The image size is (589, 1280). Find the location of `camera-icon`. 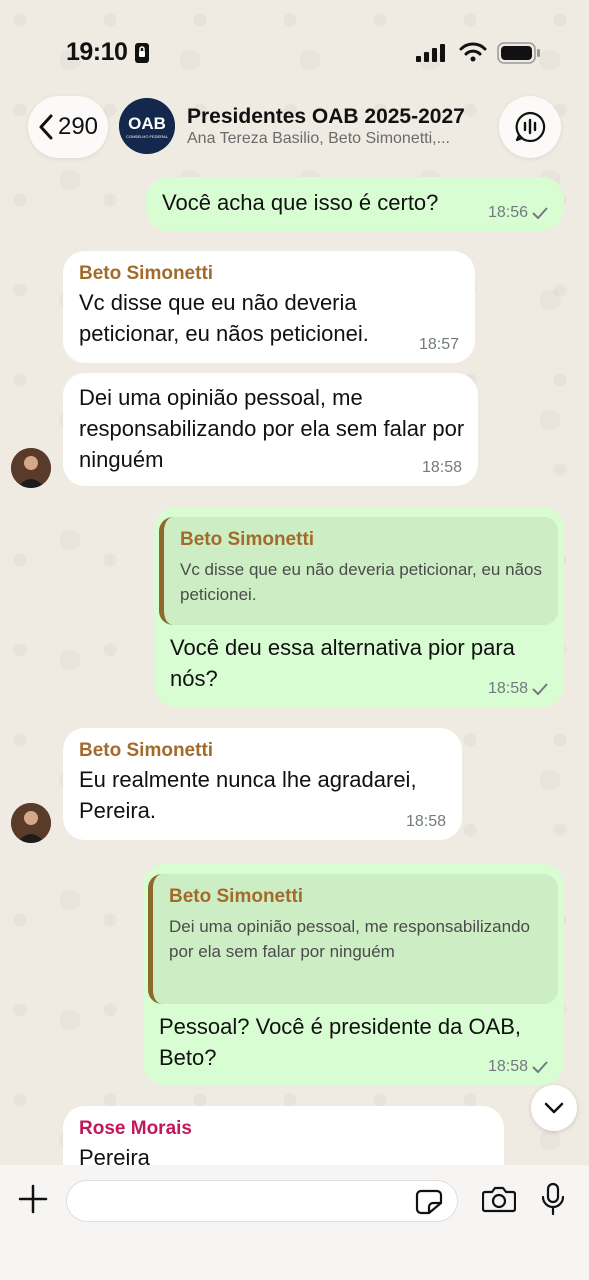

camera-icon is located at coordinates (499, 1199).